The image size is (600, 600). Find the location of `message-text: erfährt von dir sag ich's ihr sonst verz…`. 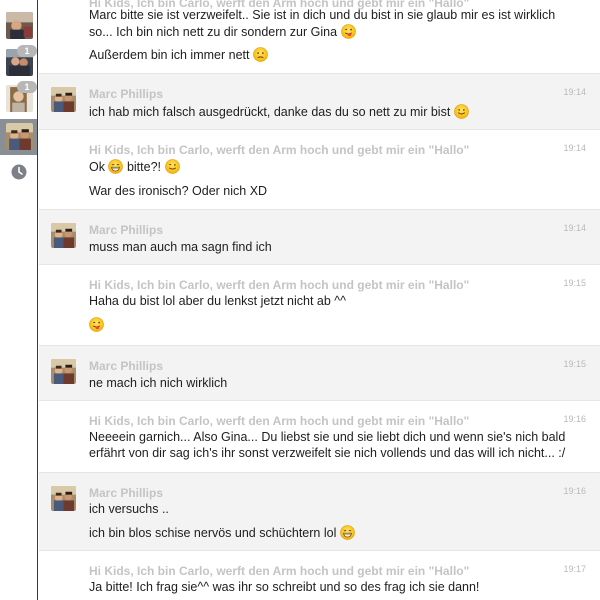

message-text: erfährt von dir sag ich's ihr sonst verz… is located at coordinates (327, 453).